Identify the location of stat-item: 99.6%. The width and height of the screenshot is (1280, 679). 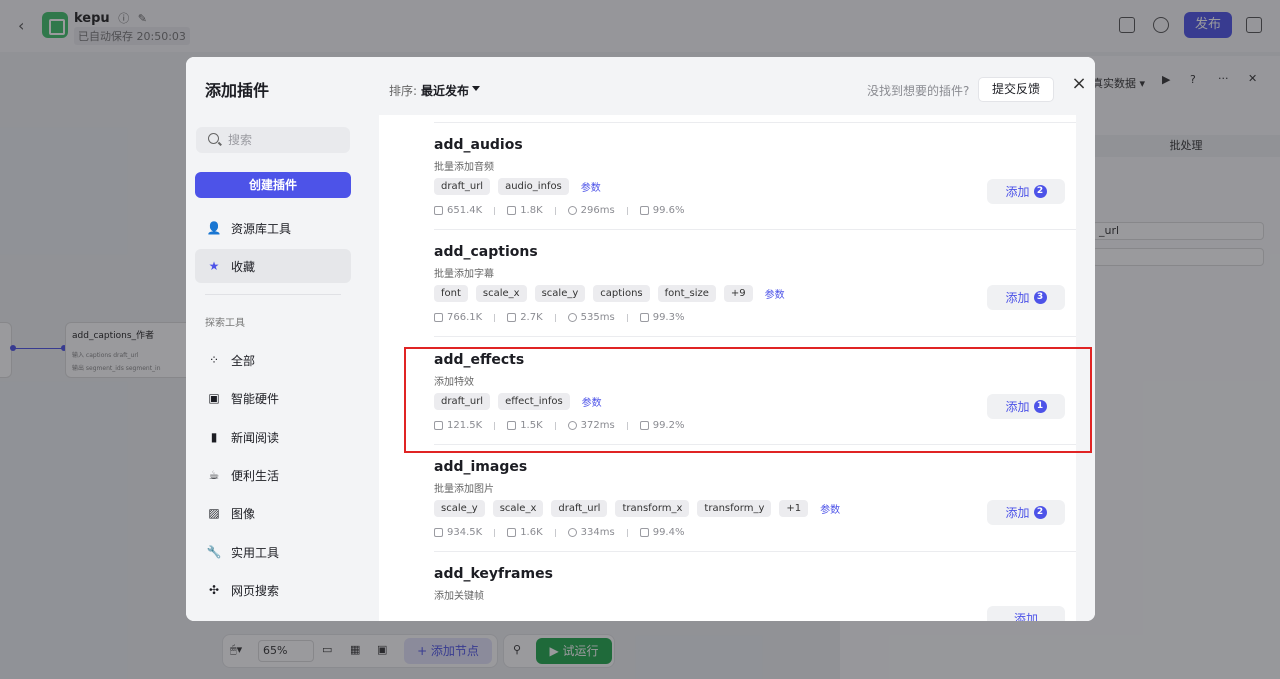
(662, 210).